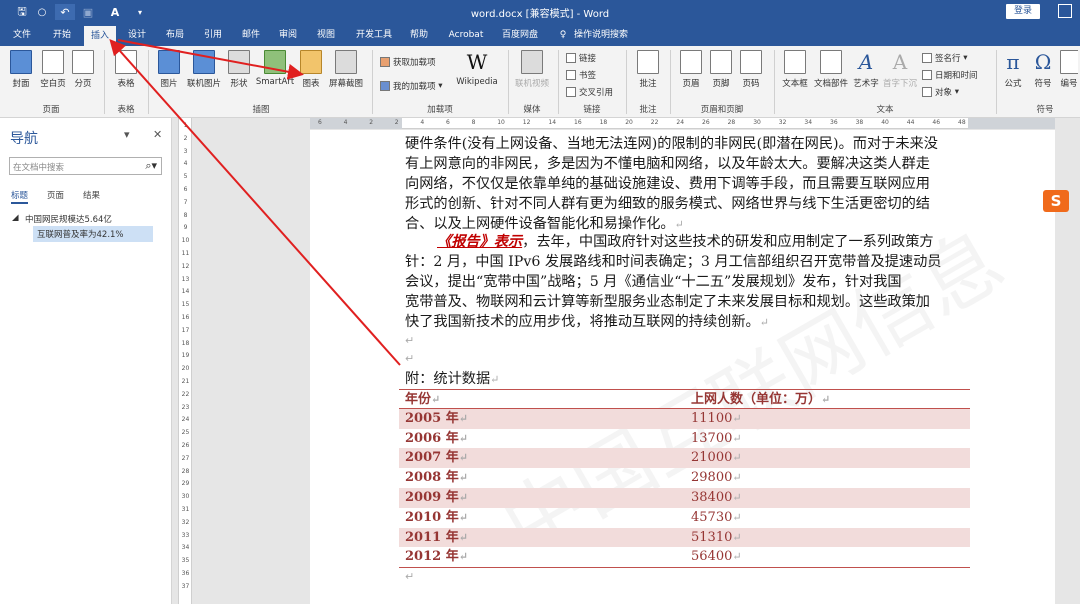 The image size is (1080, 604). What do you see at coordinates (716, 538) in the screenshot?
I see `table-cell-users: 51310↵` at bounding box center [716, 538].